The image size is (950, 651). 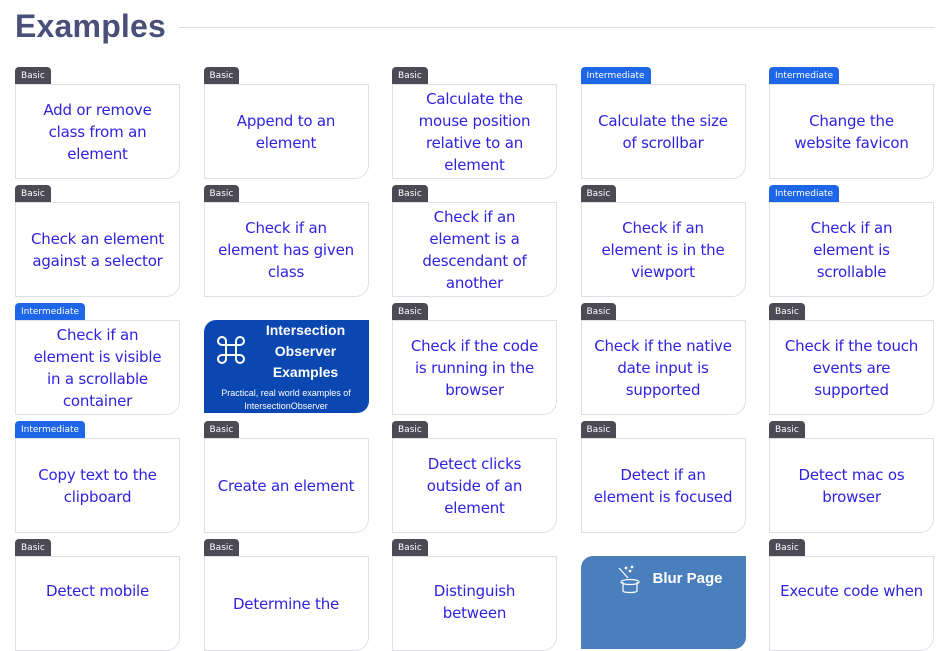 I want to click on ad-title: Blur Page, so click(x=687, y=578).